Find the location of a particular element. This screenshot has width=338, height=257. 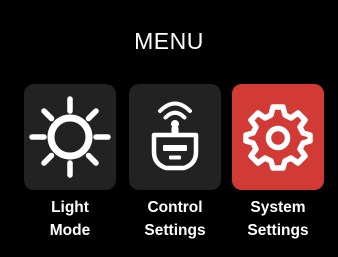

menu-item-system-settings is located at coordinates (278, 137).